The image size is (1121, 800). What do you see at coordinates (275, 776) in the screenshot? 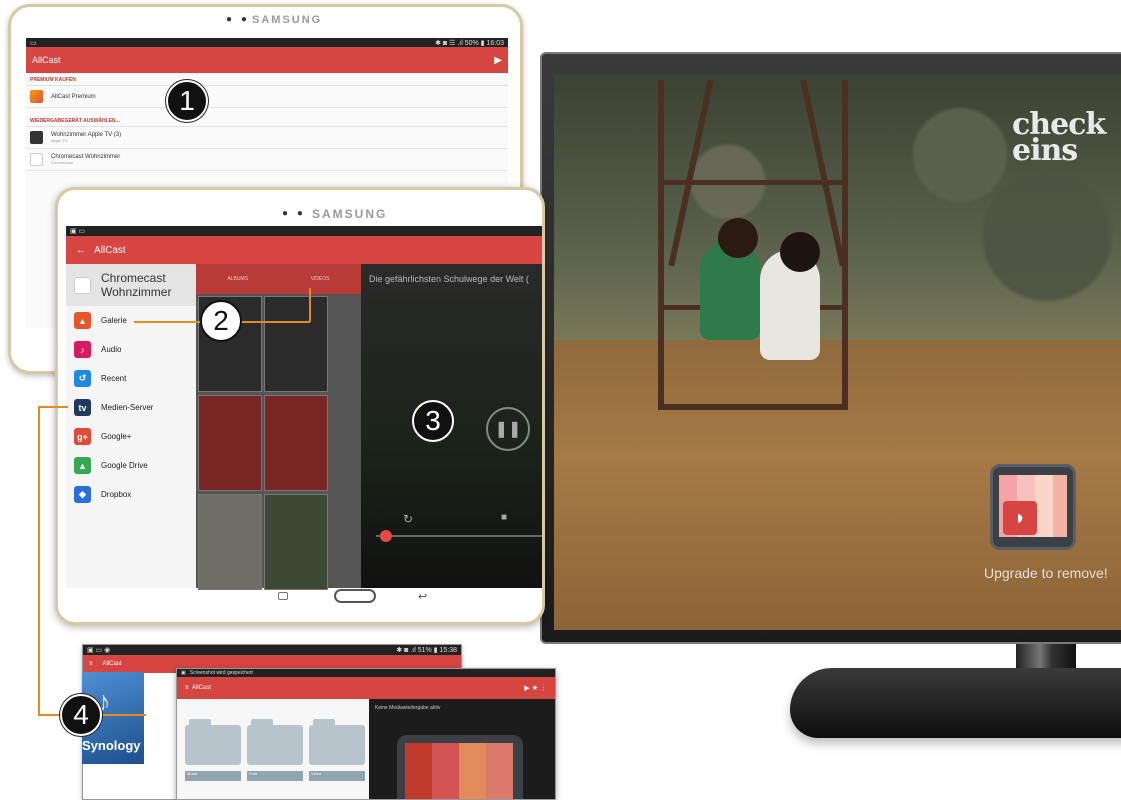
I see `folder-label: Foto` at bounding box center [275, 776].